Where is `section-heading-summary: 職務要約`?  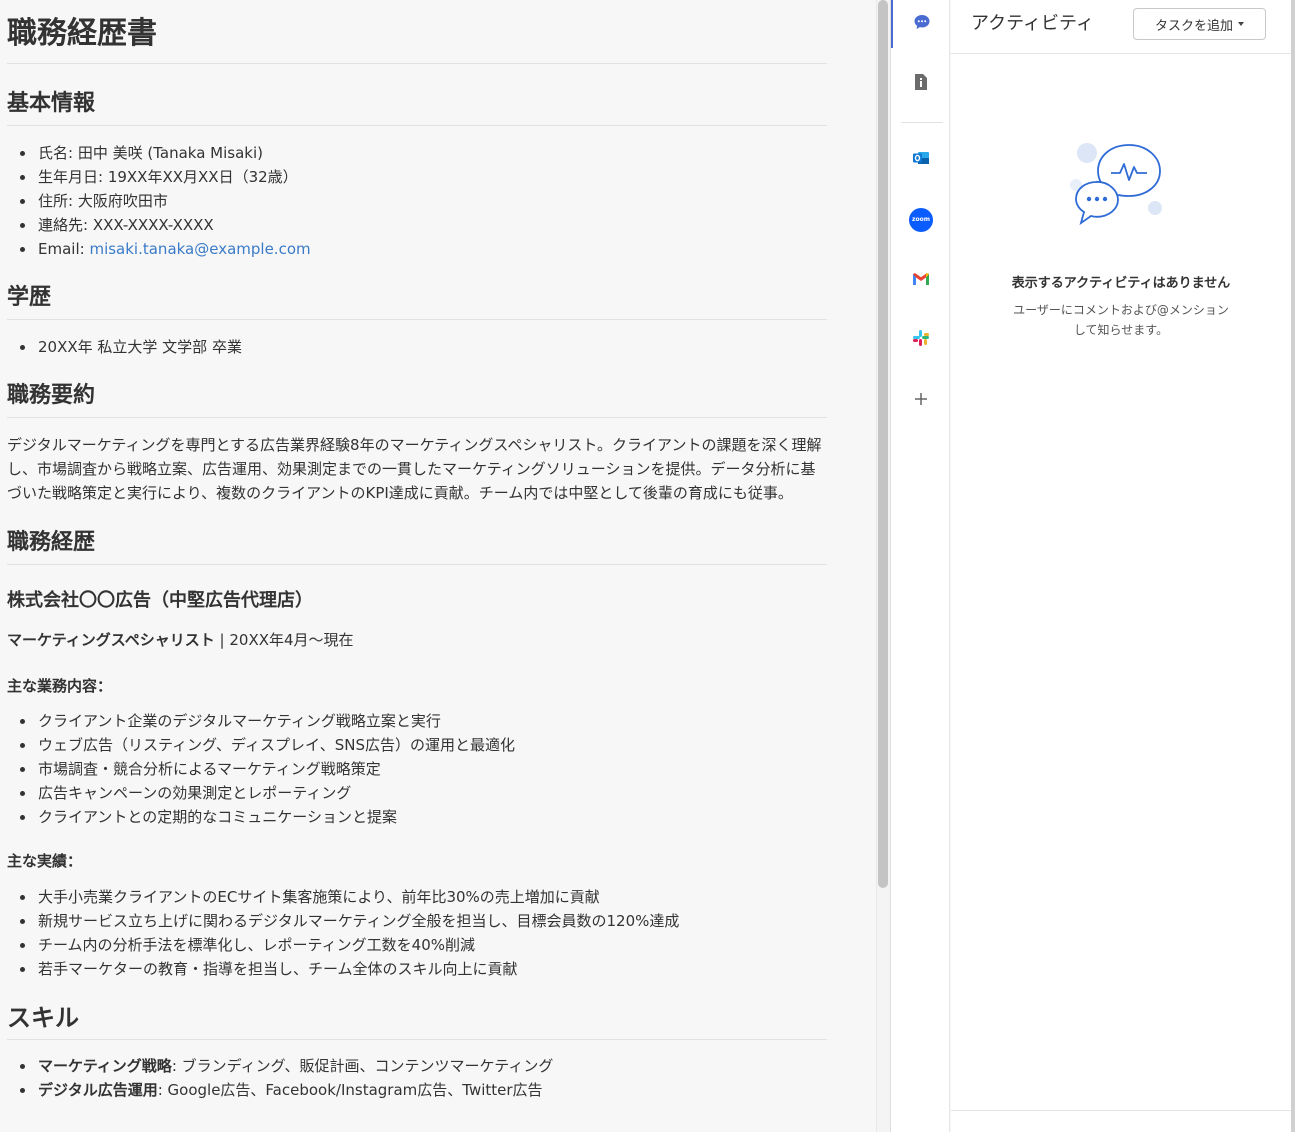
section-heading-summary: 職務要約 is located at coordinates (417, 399).